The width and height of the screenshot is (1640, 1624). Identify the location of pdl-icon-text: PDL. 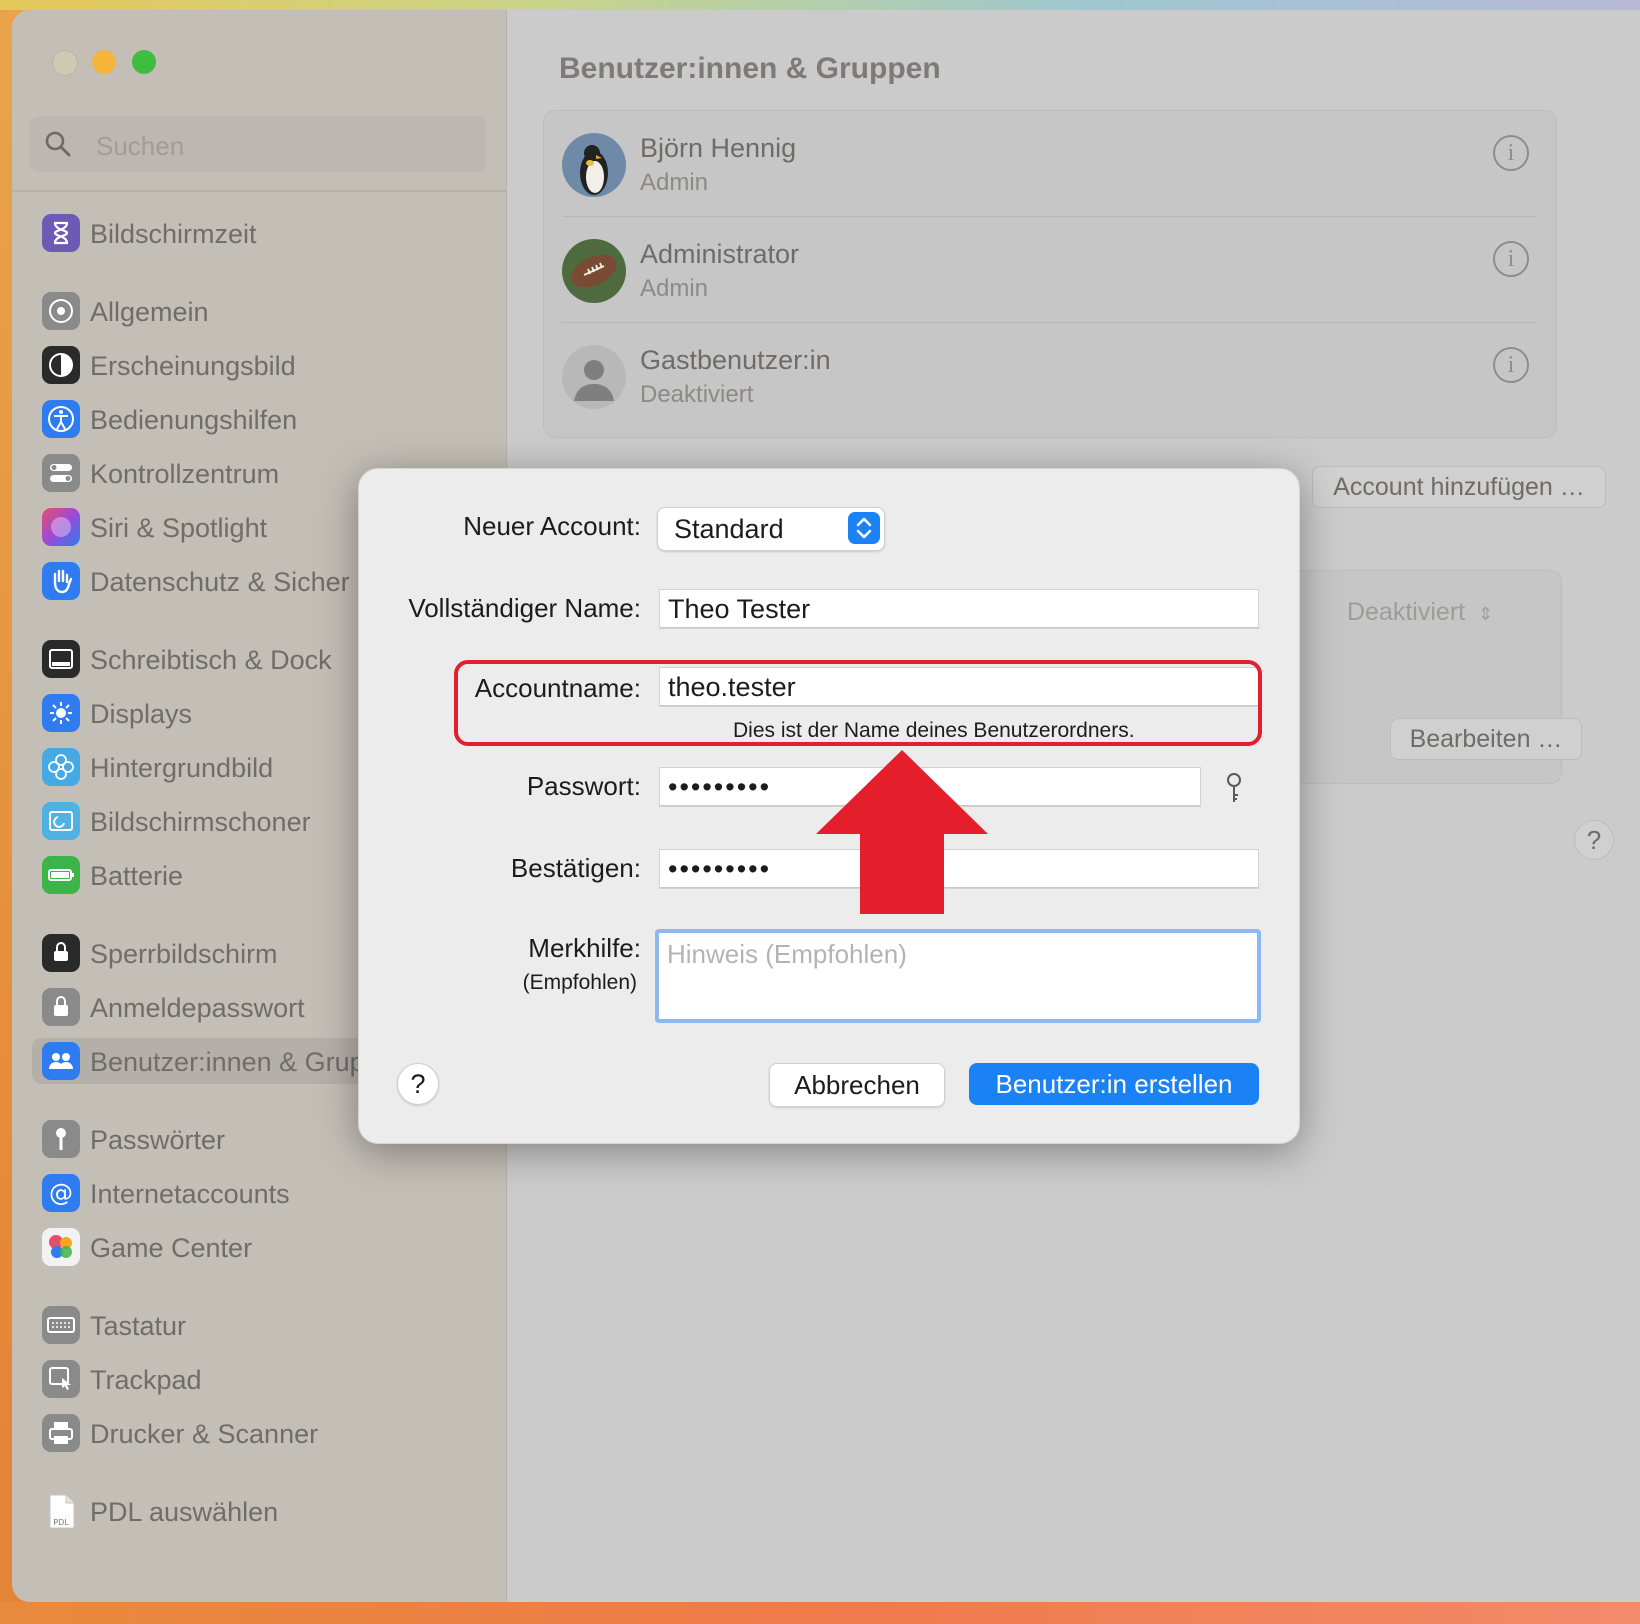
(61, 1522).